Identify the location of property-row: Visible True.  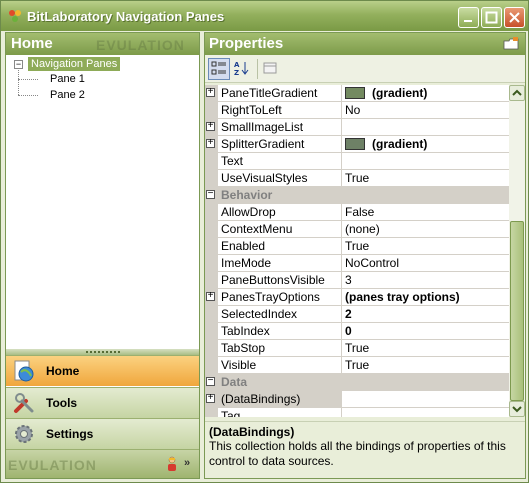
(357, 365).